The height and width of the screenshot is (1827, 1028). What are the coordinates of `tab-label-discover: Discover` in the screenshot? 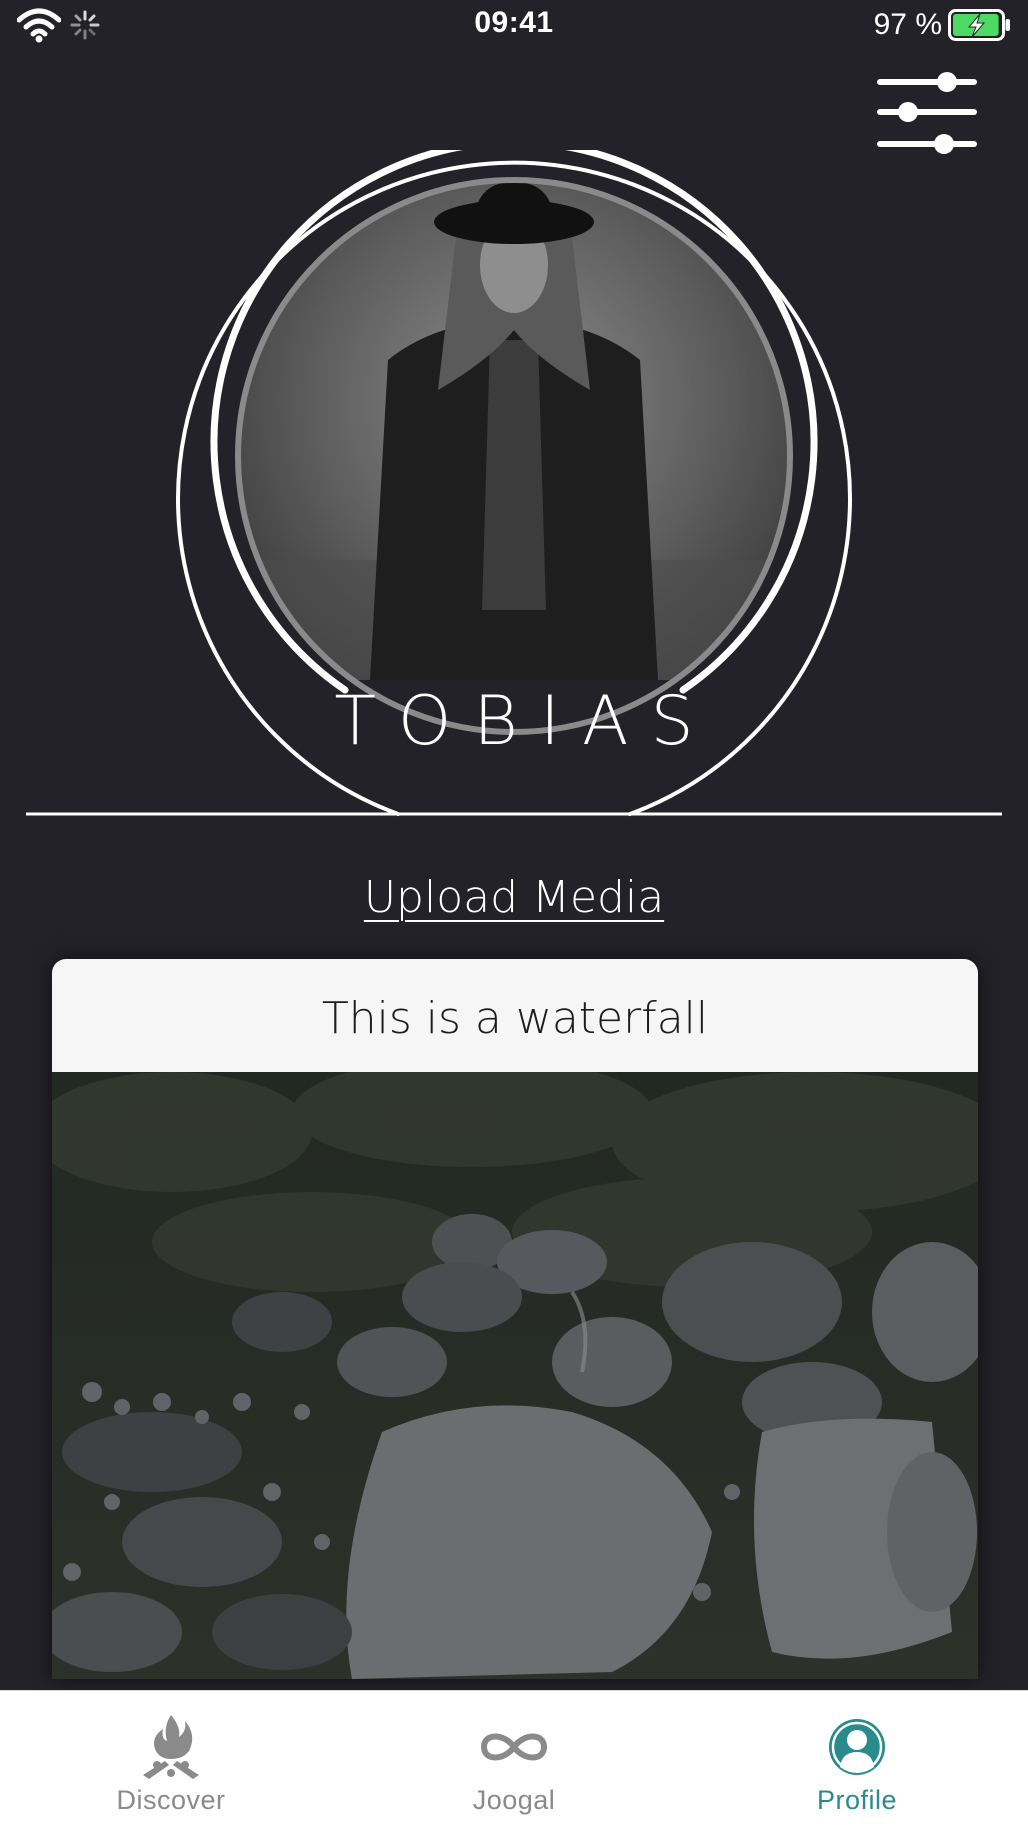 It's located at (171, 1800).